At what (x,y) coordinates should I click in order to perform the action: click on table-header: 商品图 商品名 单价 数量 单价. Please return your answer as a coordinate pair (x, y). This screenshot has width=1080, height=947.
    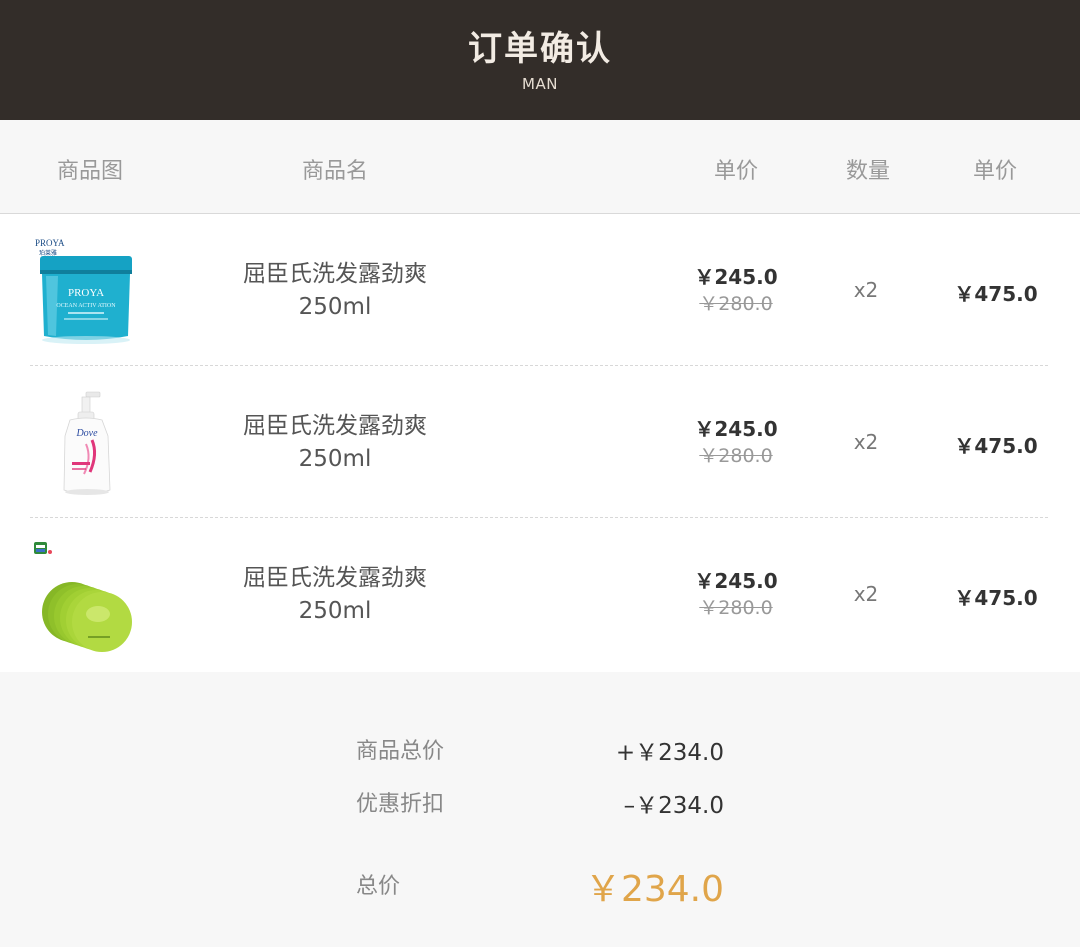
    Looking at the image, I should click on (540, 167).